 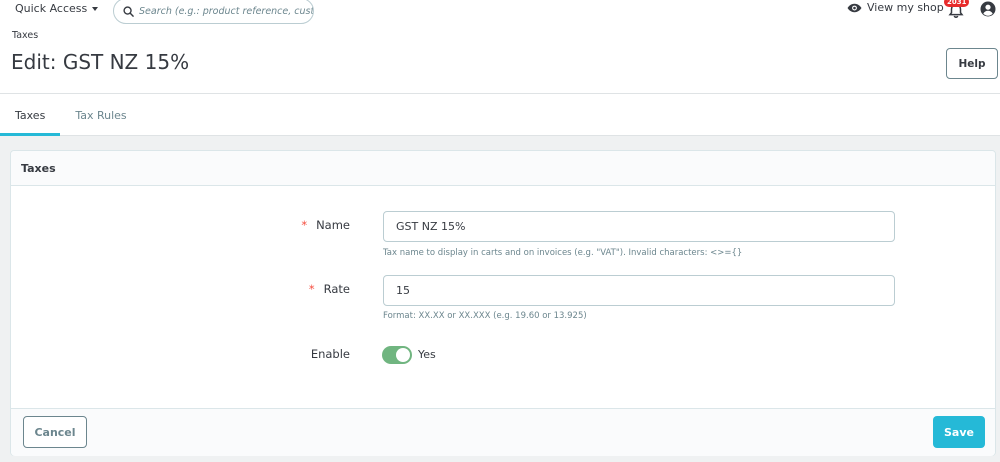 I want to click on search-input, so click(x=226, y=11).